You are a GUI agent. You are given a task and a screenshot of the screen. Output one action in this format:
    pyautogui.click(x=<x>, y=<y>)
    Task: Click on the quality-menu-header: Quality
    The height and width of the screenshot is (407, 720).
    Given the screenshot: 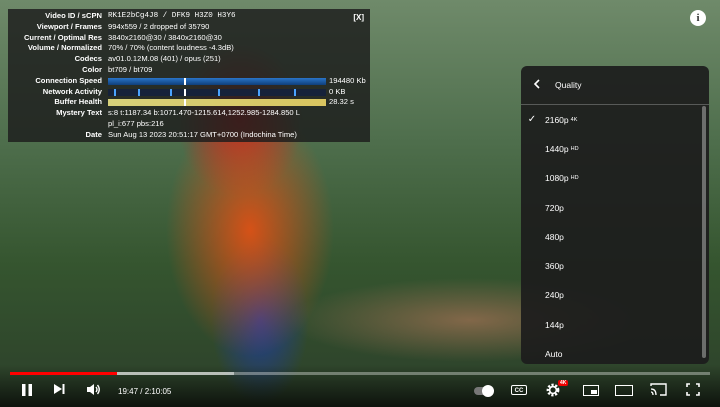 What is the action you would take?
    pyautogui.click(x=615, y=85)
    